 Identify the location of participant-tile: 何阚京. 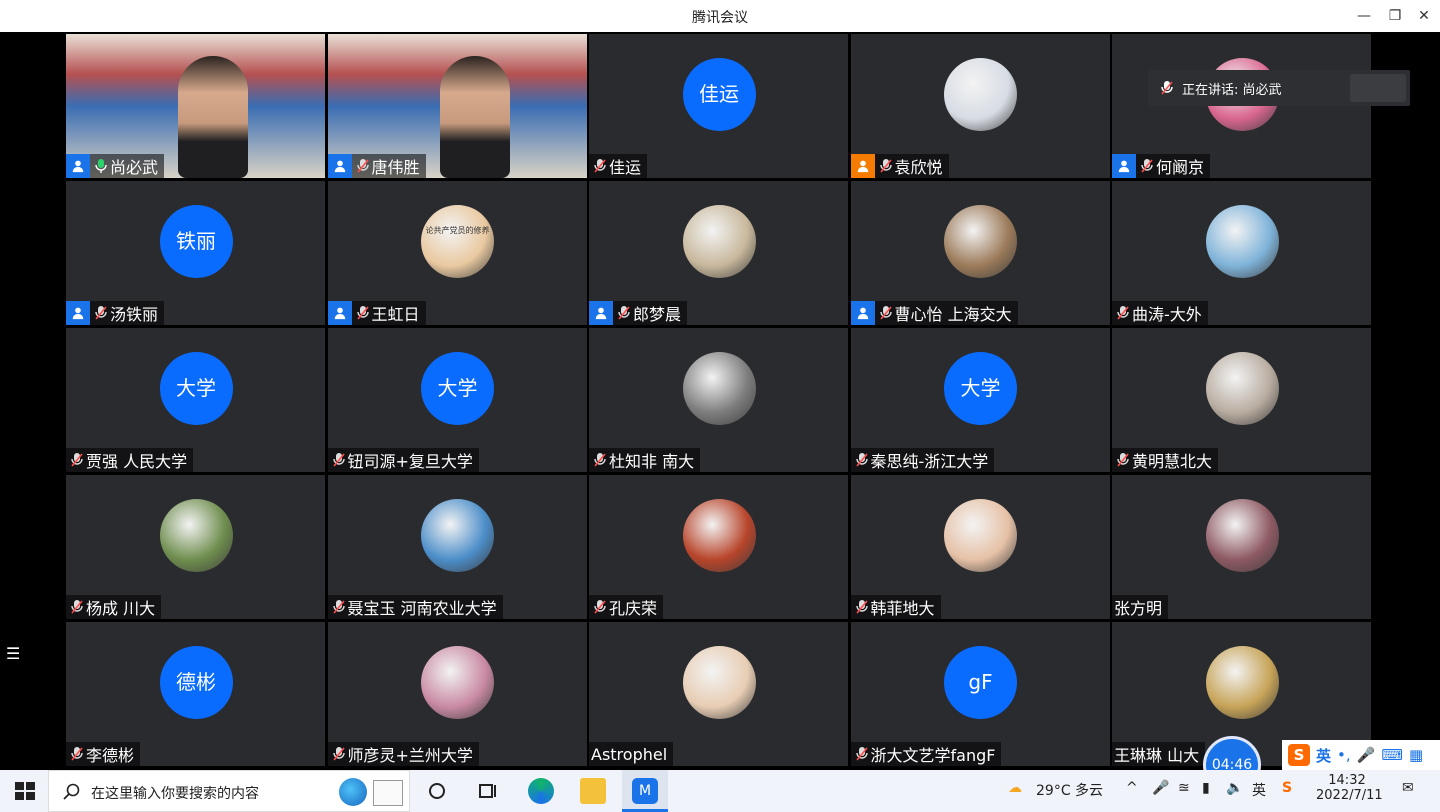
(1241, 106).